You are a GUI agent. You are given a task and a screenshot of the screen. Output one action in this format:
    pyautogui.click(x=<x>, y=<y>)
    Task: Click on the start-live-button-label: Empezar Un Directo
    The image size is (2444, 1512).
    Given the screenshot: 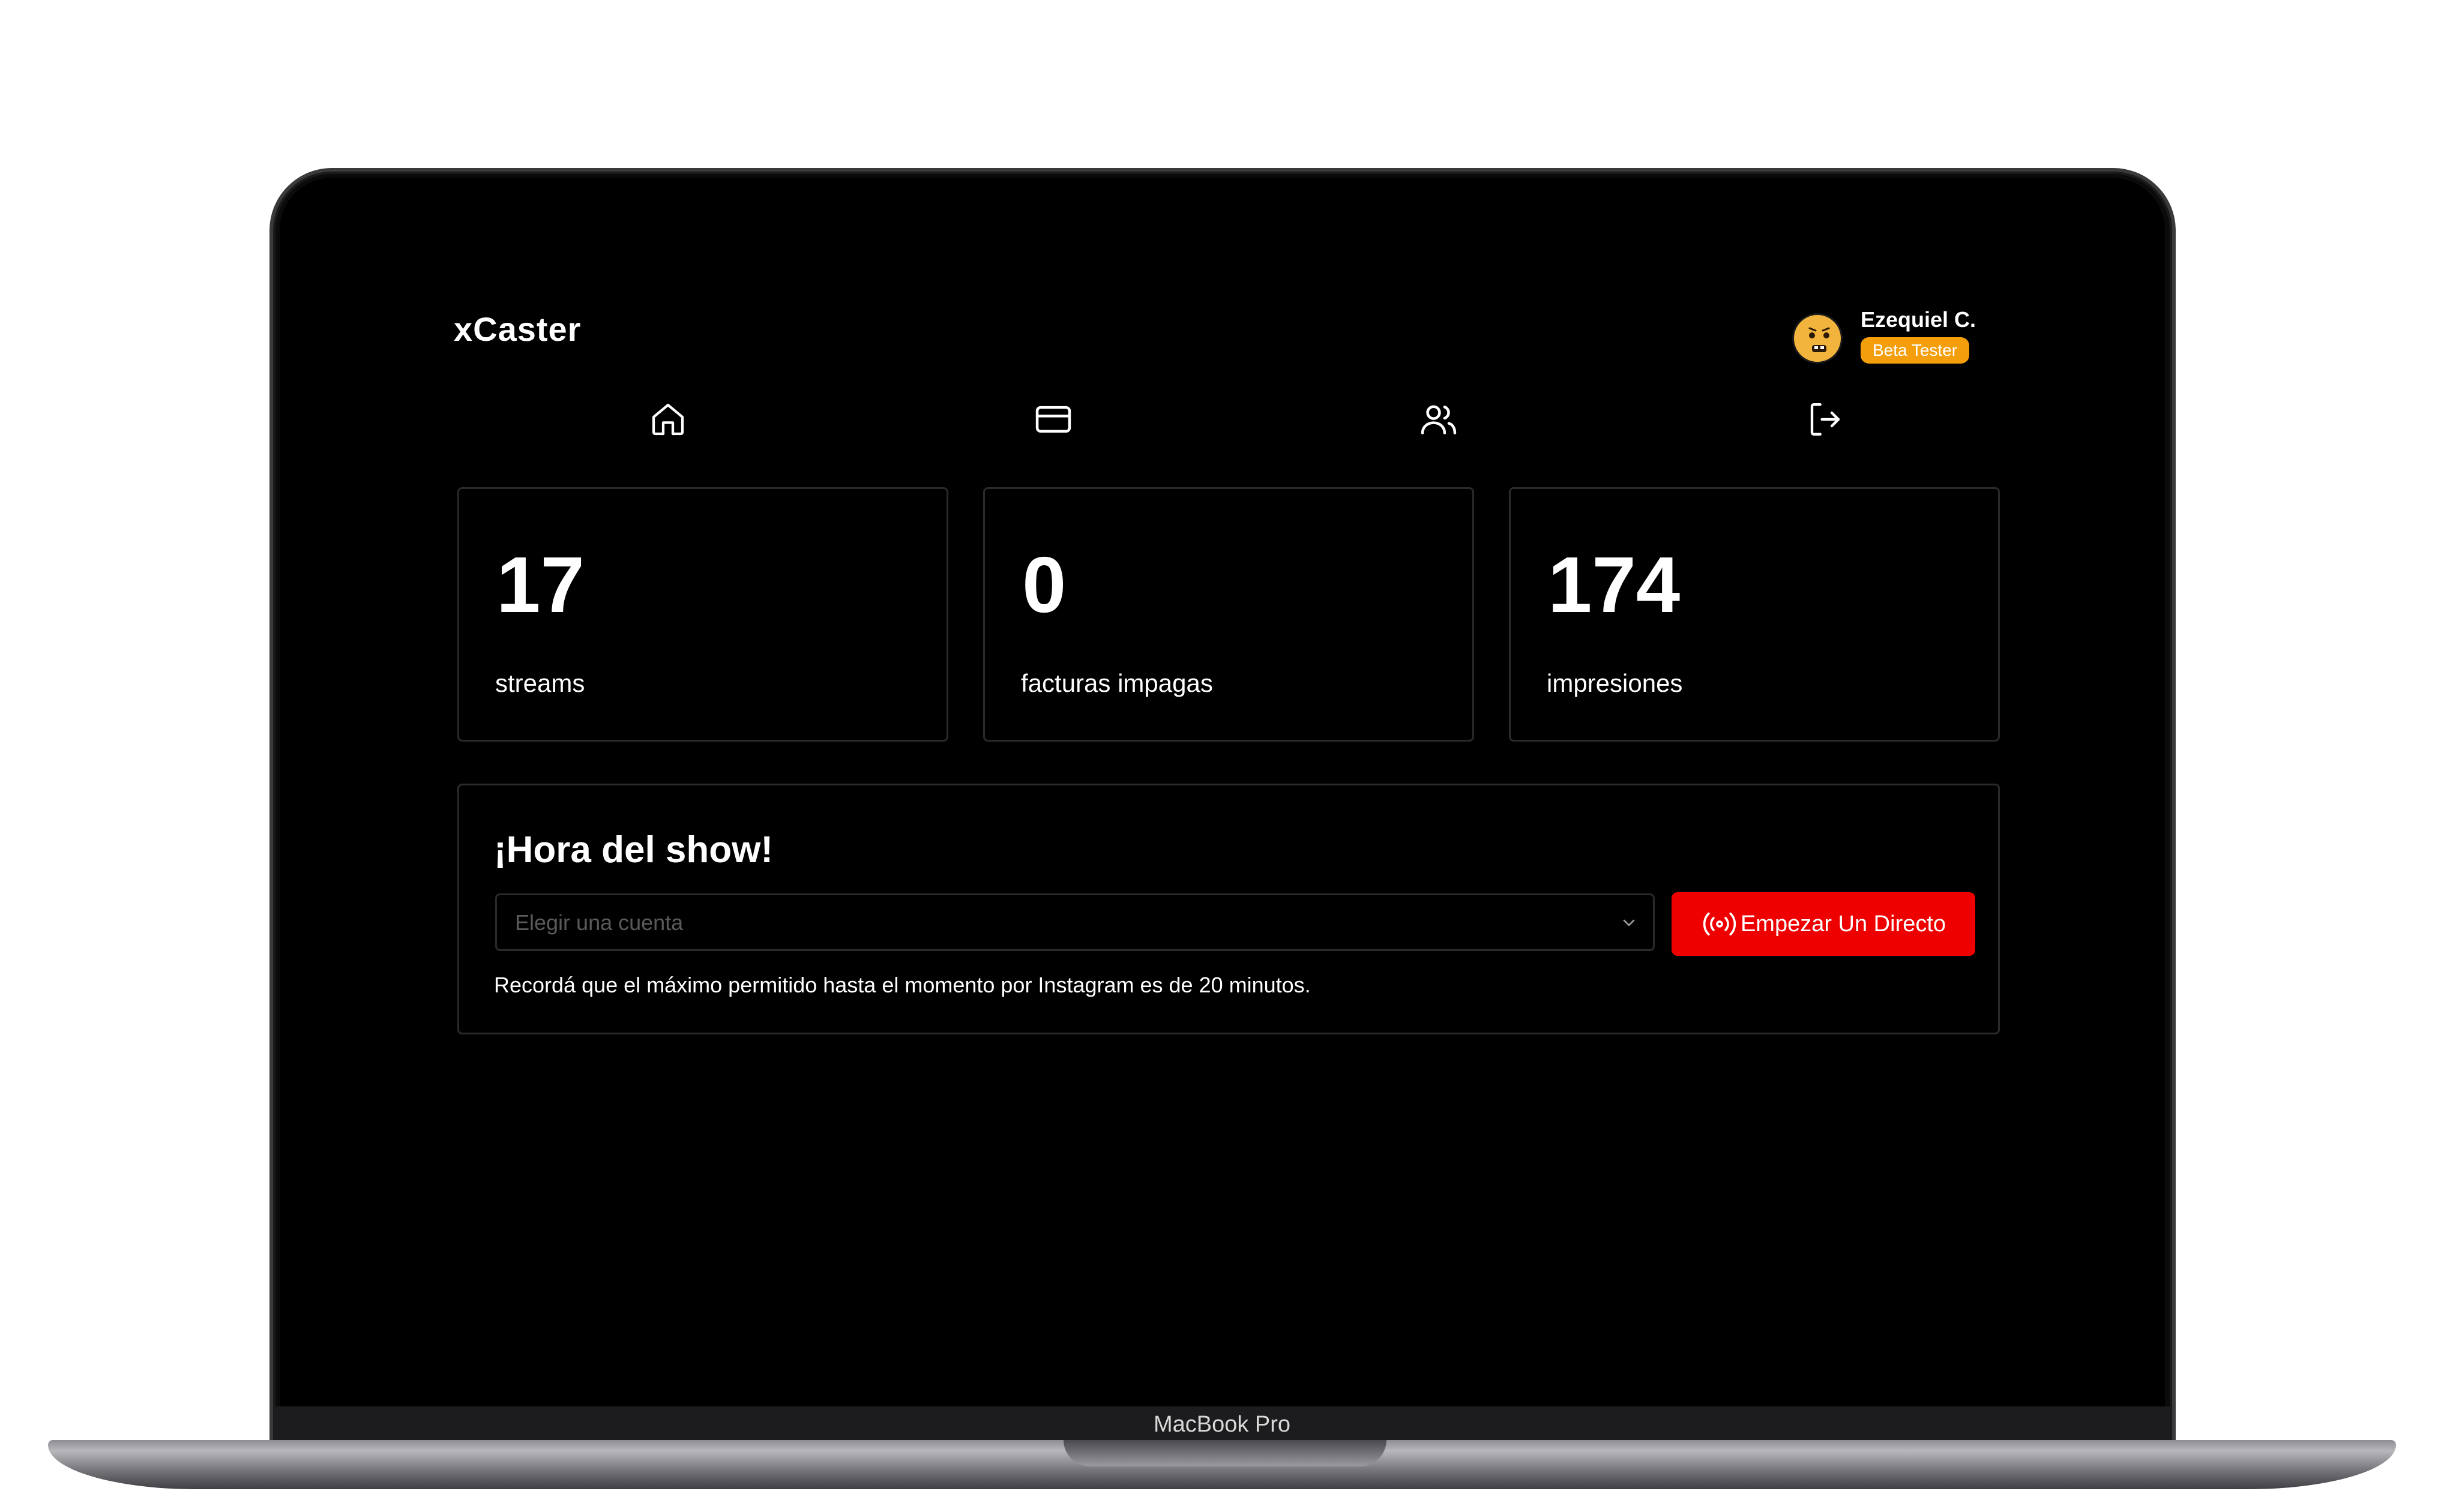 What is the action you would take?
    pyautogui.click(x=1843, y=924)
    